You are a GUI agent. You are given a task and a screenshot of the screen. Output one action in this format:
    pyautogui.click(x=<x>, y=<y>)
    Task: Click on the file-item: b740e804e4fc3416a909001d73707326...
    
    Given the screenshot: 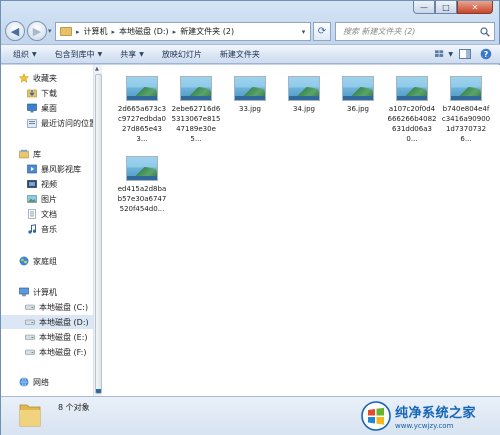 What is the action you would take?
    pyautogui.click(x=466, y=110)
    